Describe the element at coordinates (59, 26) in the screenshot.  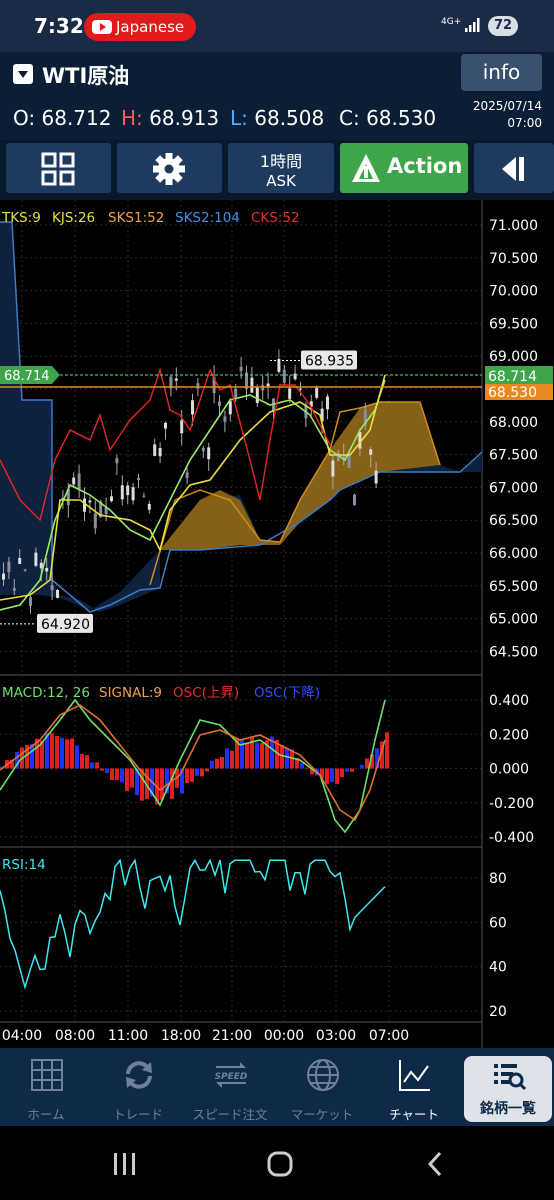
I see `status-time: 7:32` at that location.